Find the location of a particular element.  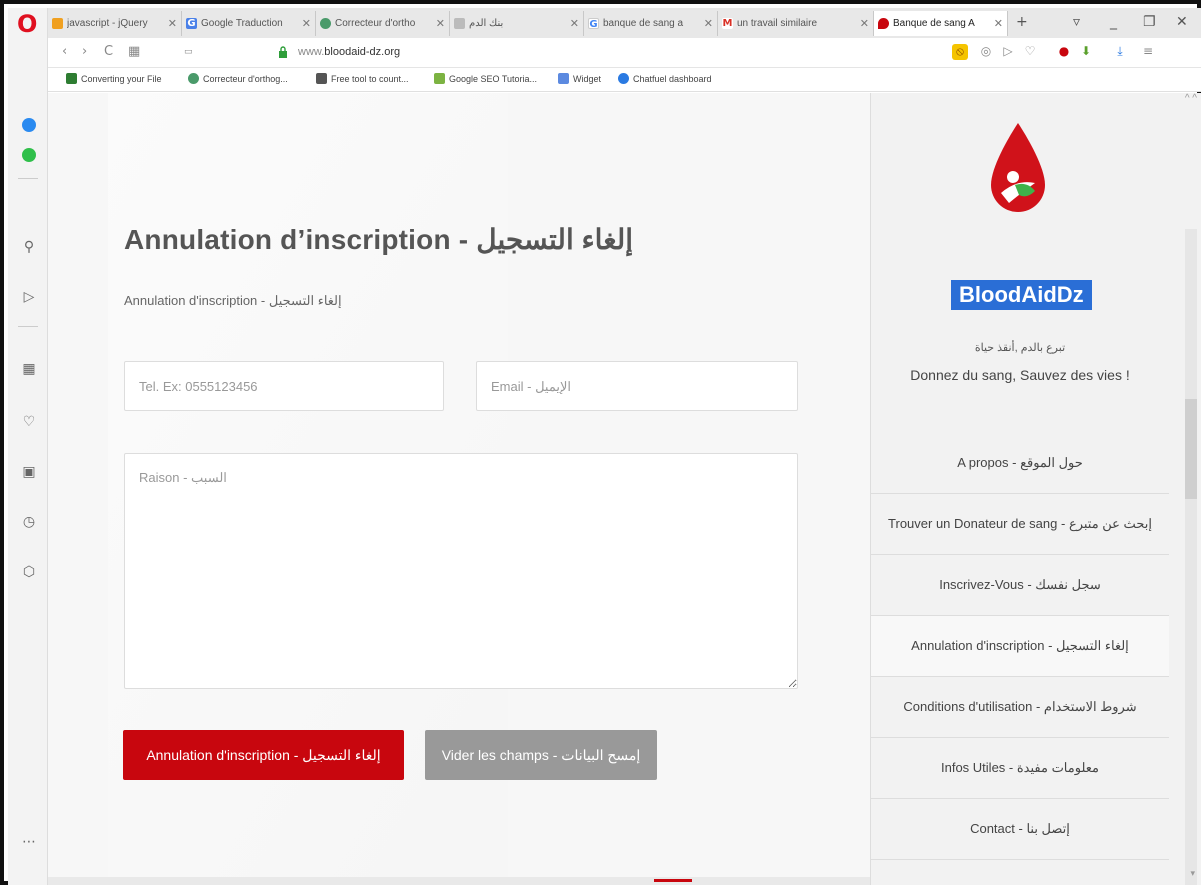

scrollbar-thumb is located at coordinates (1191, 449).